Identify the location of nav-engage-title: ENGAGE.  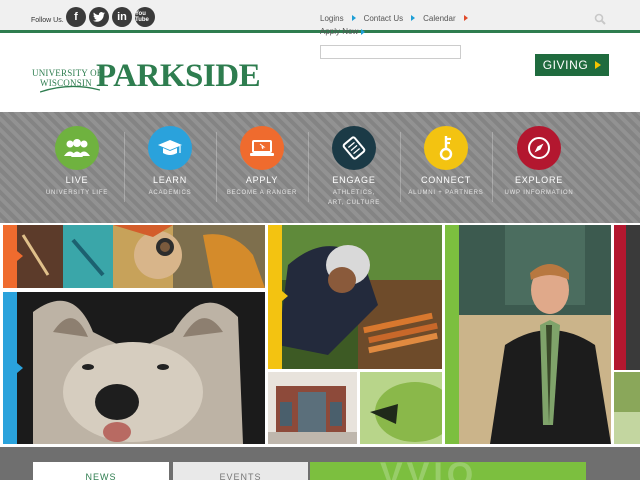
(354, 180).